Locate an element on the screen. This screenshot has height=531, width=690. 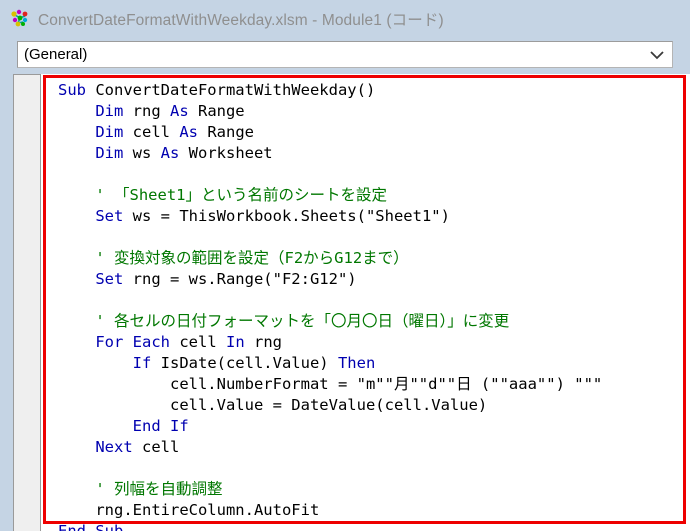
code-line: Dim ws As Worksheet is located at coordinates (374, 153).